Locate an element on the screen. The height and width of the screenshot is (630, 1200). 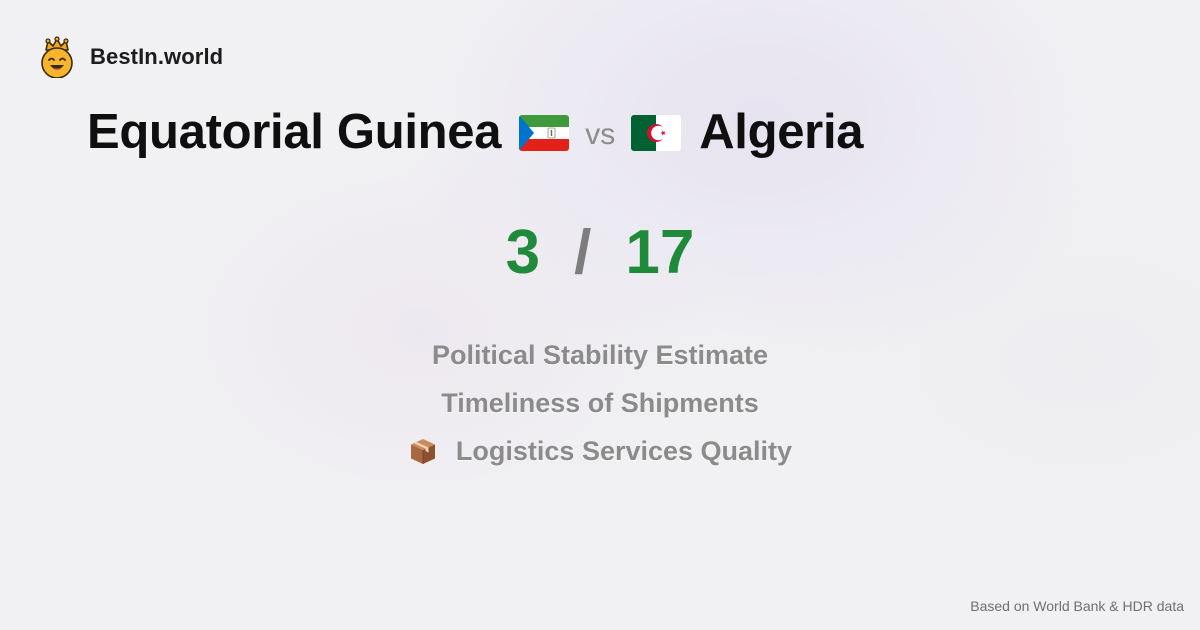
metric-label: Timeliness of Shipments is located at coordinates (600, 403).